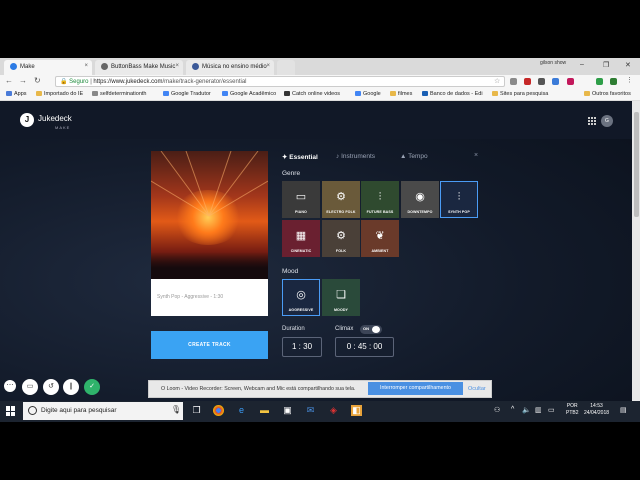 Image resolution: width=640 pixels, height=480 pixels. Describe the element at coordinates (119, 94) in the screenshot. I see `bookmark-item: selfdeterminationth` at that location.